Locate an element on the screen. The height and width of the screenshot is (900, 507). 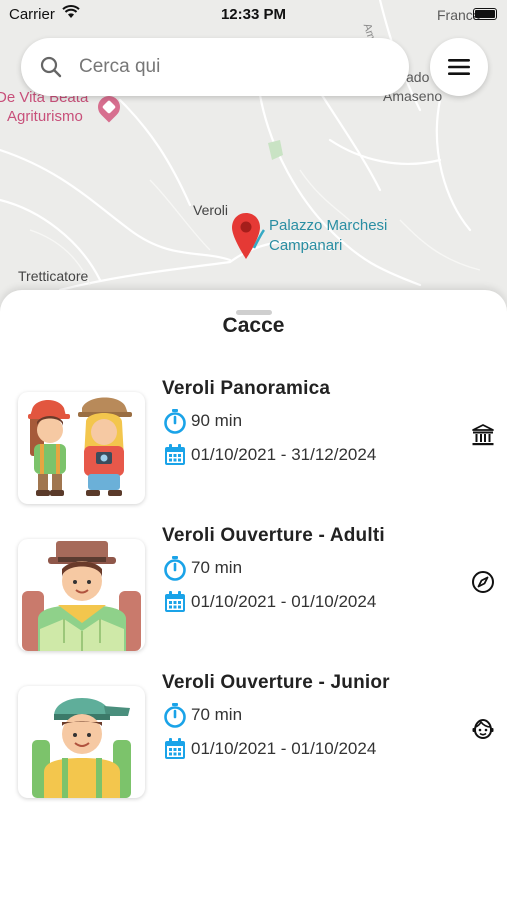
hunt-title: Veroli Ouverture - Junior is located at coordinates (276, 682).